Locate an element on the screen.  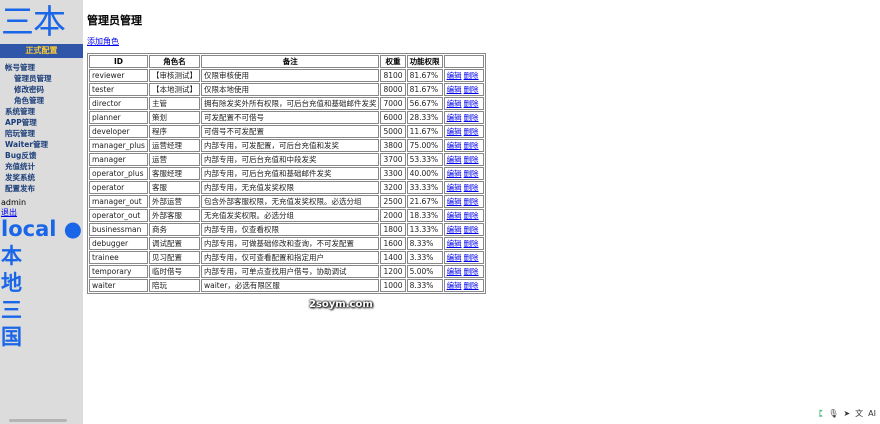
cell-permission: 33.33% is located at coordinates (424, 187).